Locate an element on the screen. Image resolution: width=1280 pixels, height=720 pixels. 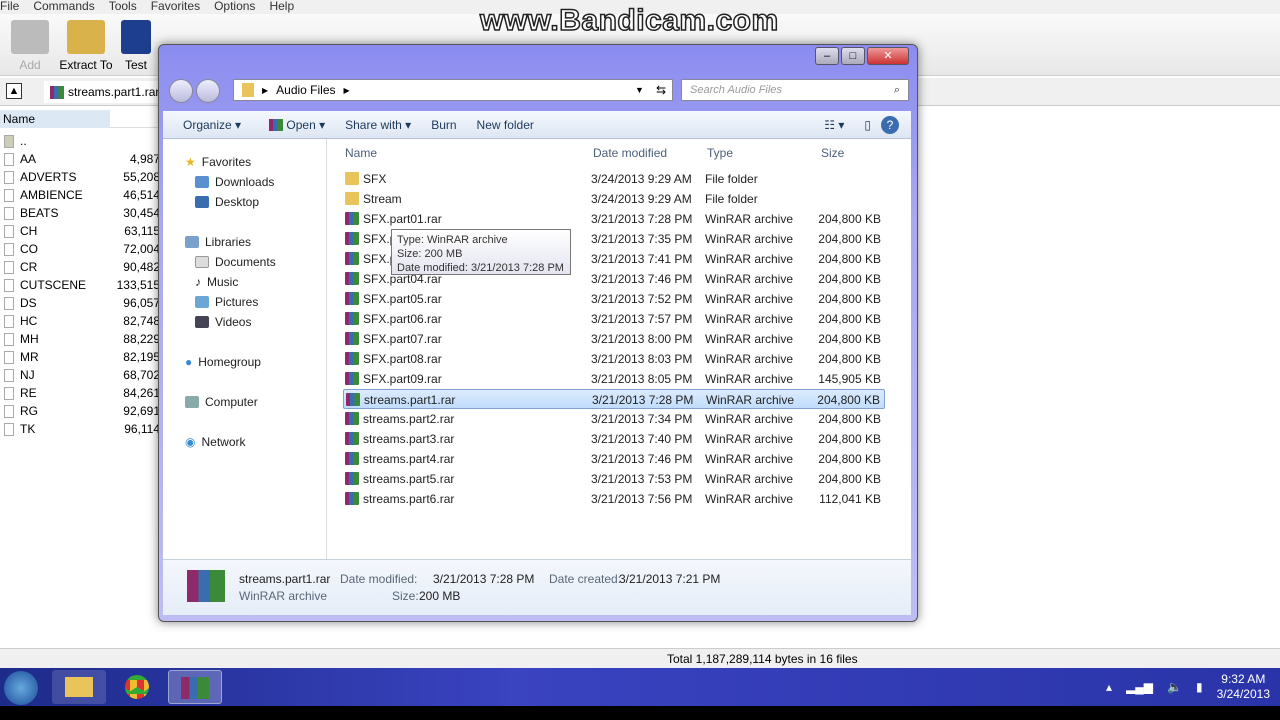
volume-icon: 🔈 is located at coordinates (1174, 687).